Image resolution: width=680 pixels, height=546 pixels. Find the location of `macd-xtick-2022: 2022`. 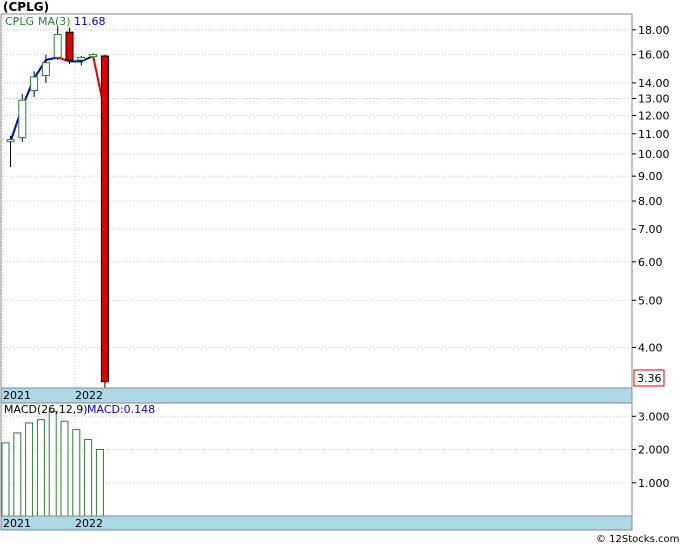

macd-xtick-2022: 2022 is located at coordinates (89, 523).